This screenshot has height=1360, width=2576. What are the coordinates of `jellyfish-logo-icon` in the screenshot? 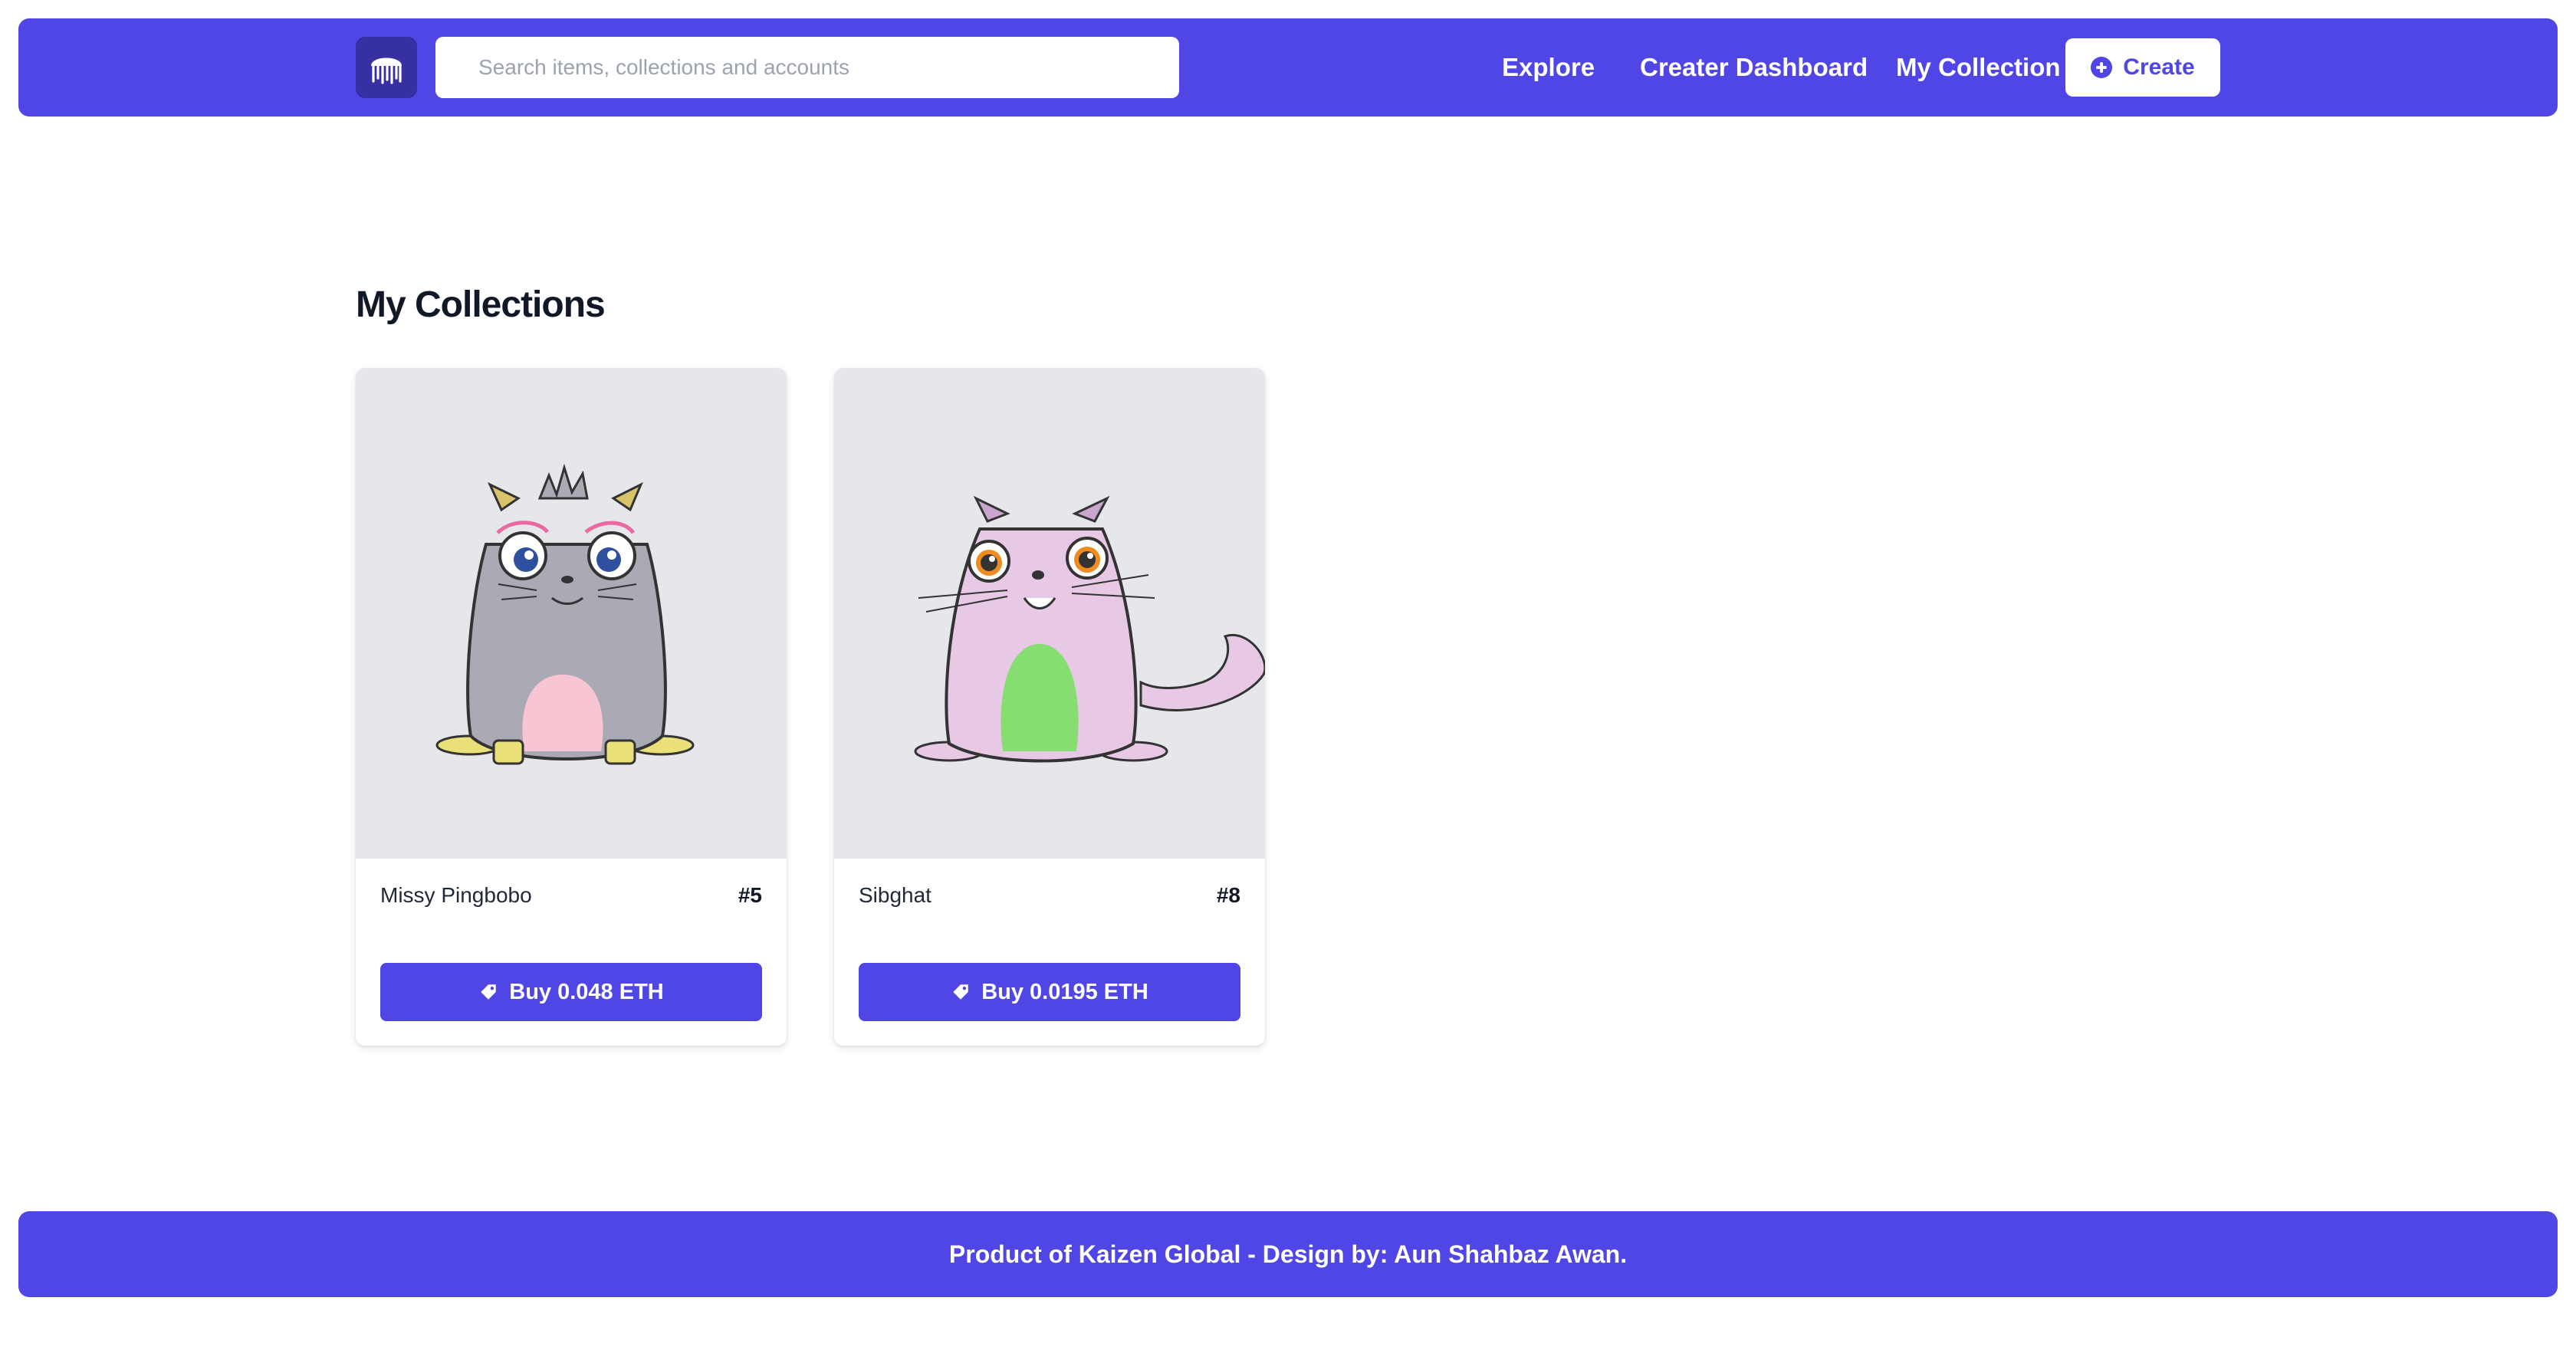 It's located at (386, 71).